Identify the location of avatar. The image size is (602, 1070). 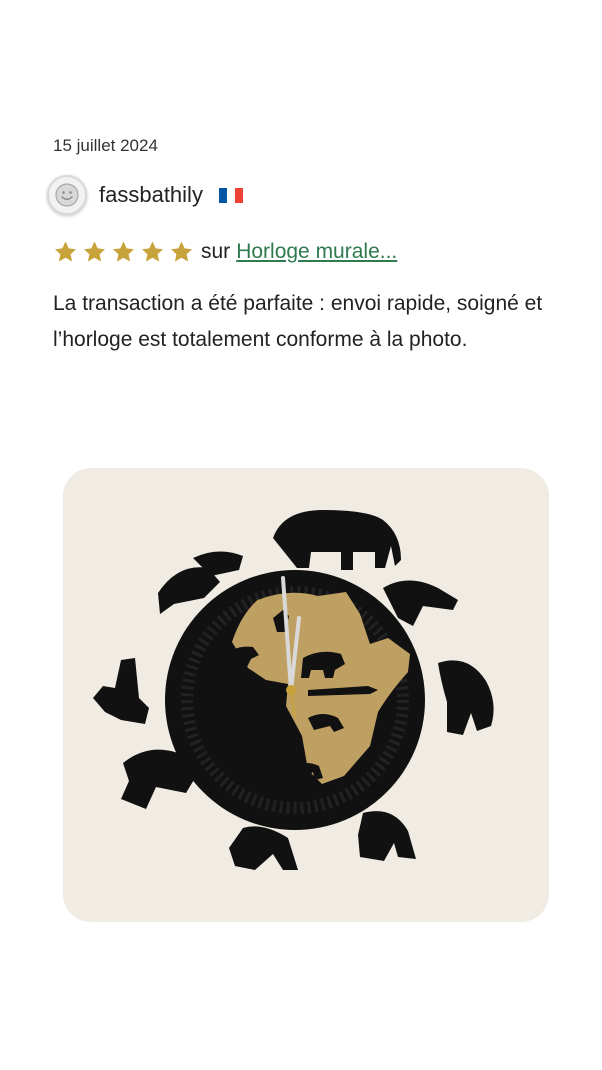
(67, 195).